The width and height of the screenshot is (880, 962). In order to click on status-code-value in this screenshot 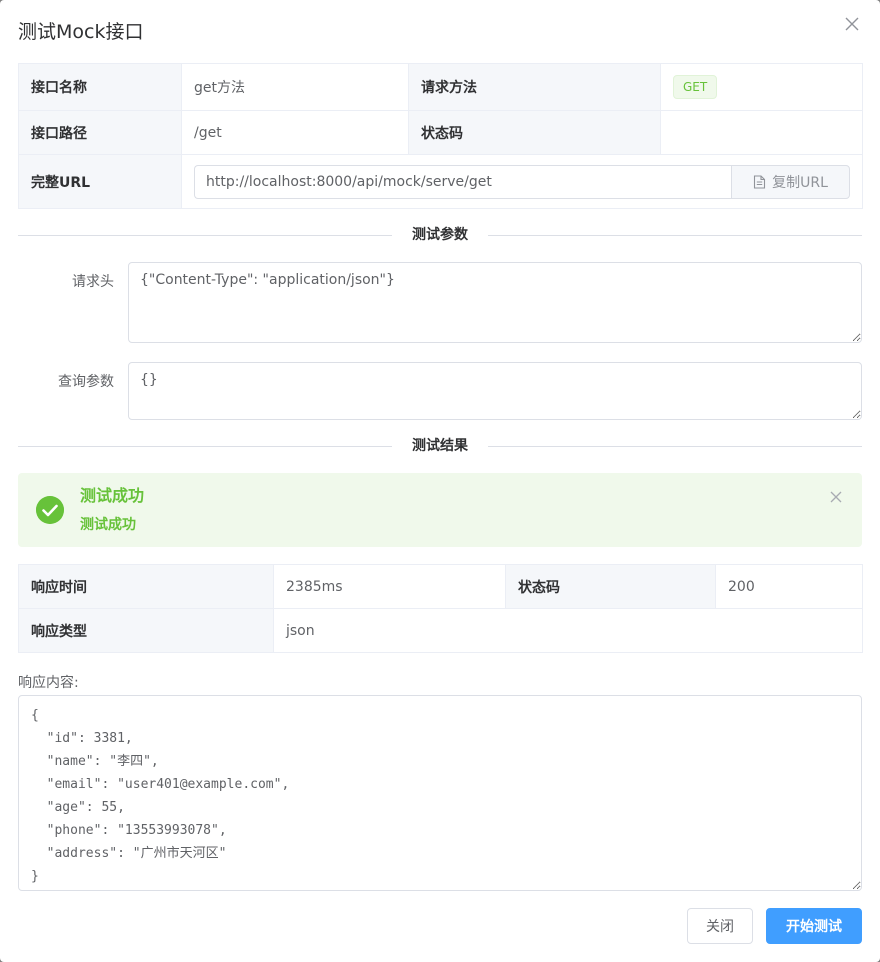, I will do `click(761, 132)`.